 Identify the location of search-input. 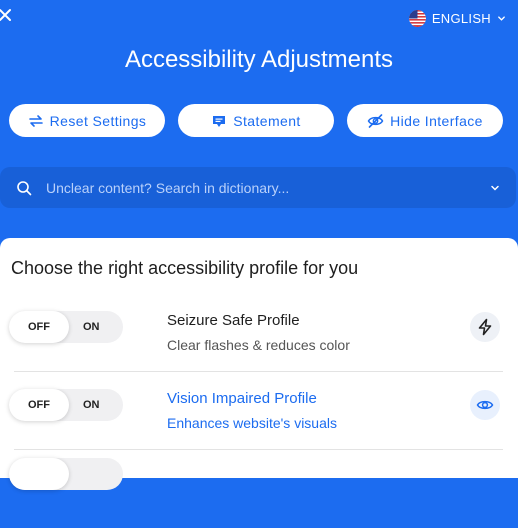
(267, 187).